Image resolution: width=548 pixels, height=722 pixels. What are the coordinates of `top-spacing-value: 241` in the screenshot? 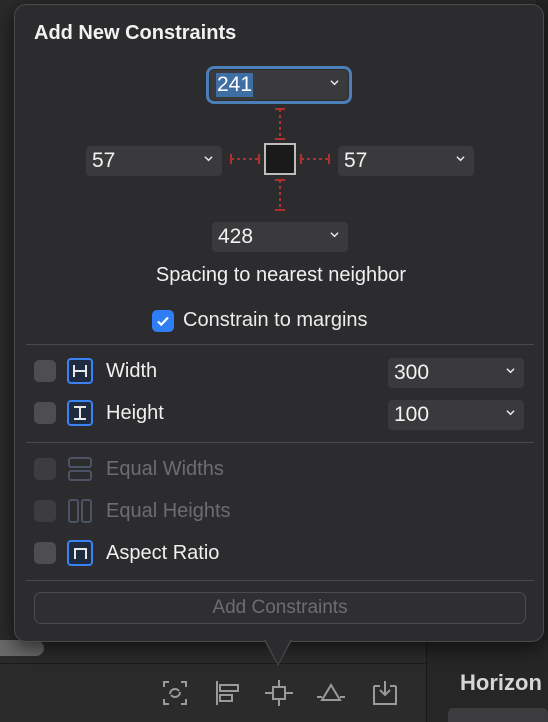 It's located at (235, 85).